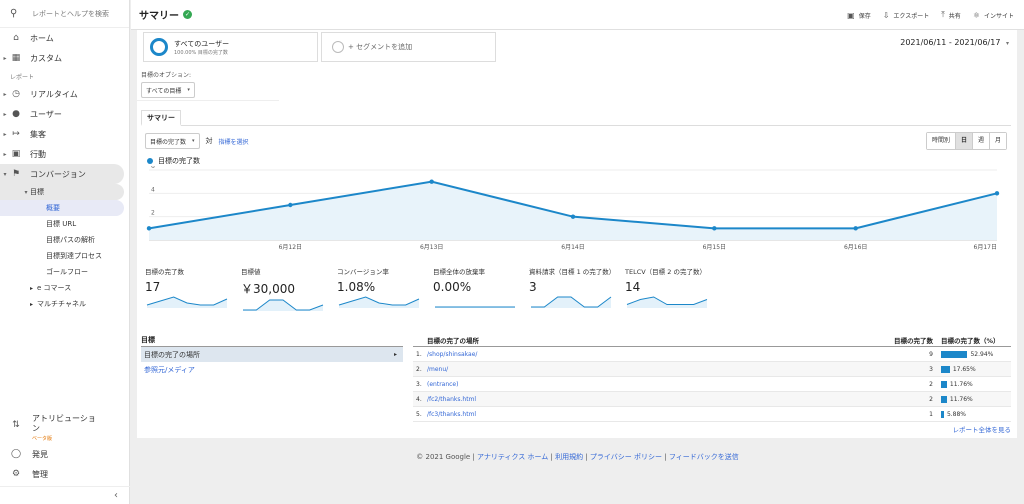  Describe the element at coordinates (64, 38) in the screenshot. I see `sidebar-item-home: ⌂ ホーム` at that location.